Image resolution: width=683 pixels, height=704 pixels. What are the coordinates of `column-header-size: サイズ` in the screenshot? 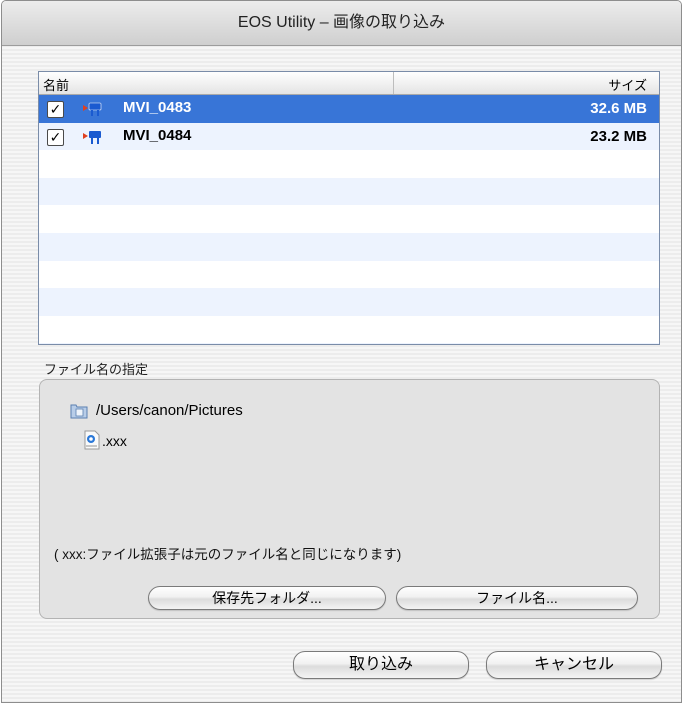 It's located at (627, 84).